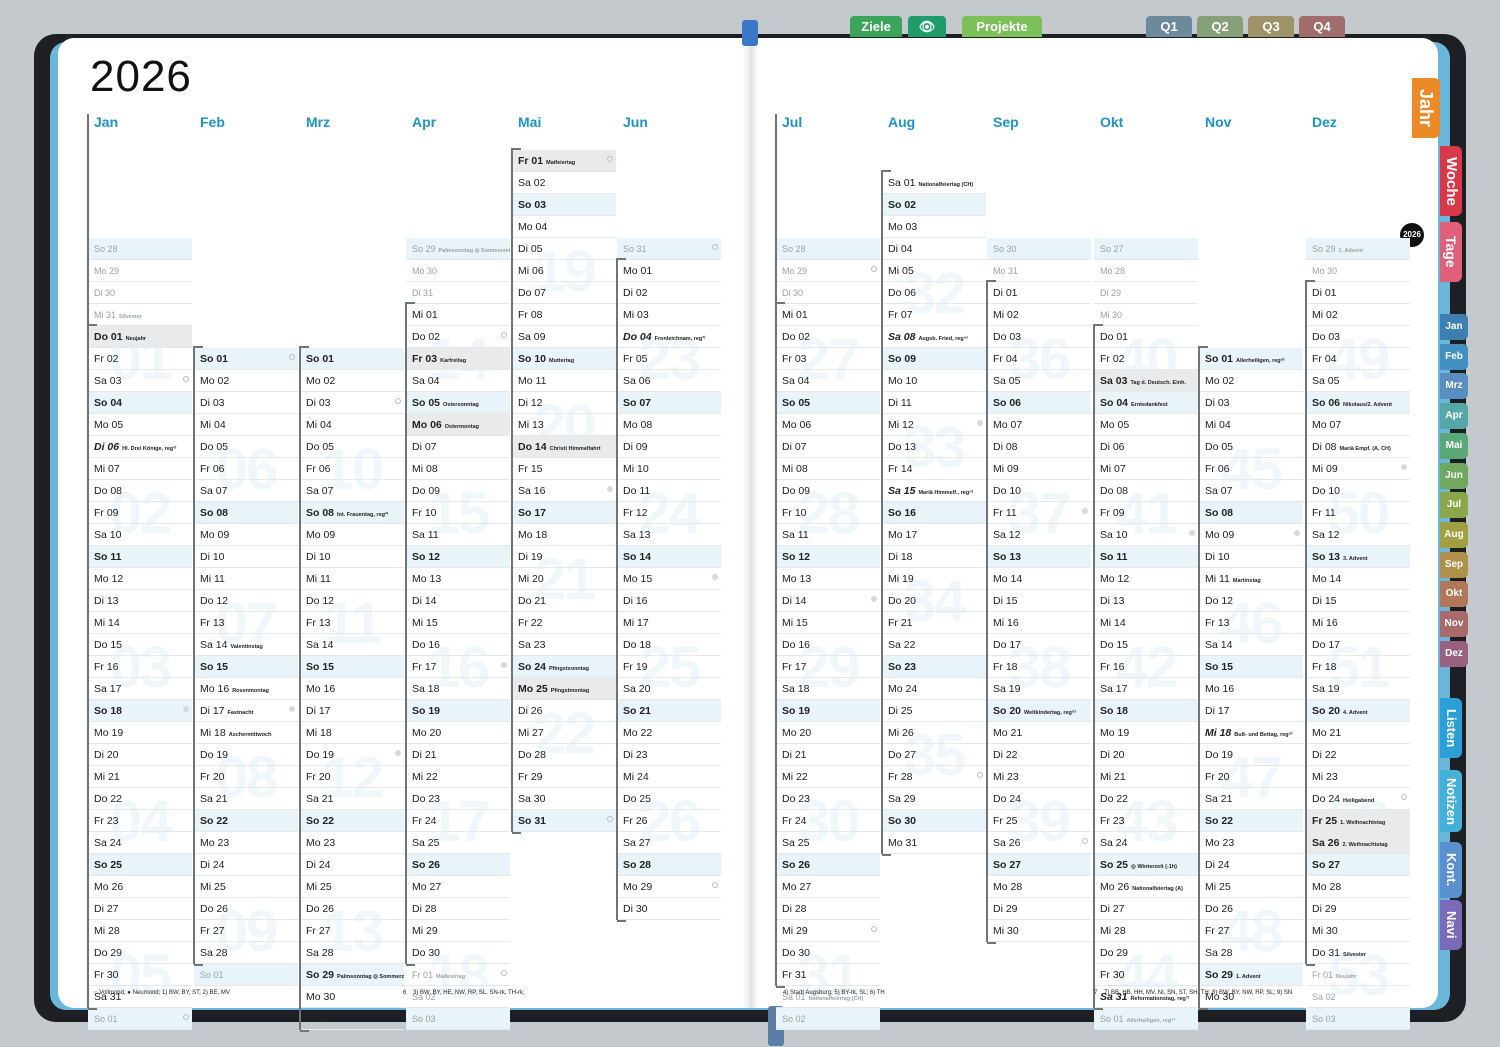  I want to click on day-cell: Mo 09, so click(352, 535).